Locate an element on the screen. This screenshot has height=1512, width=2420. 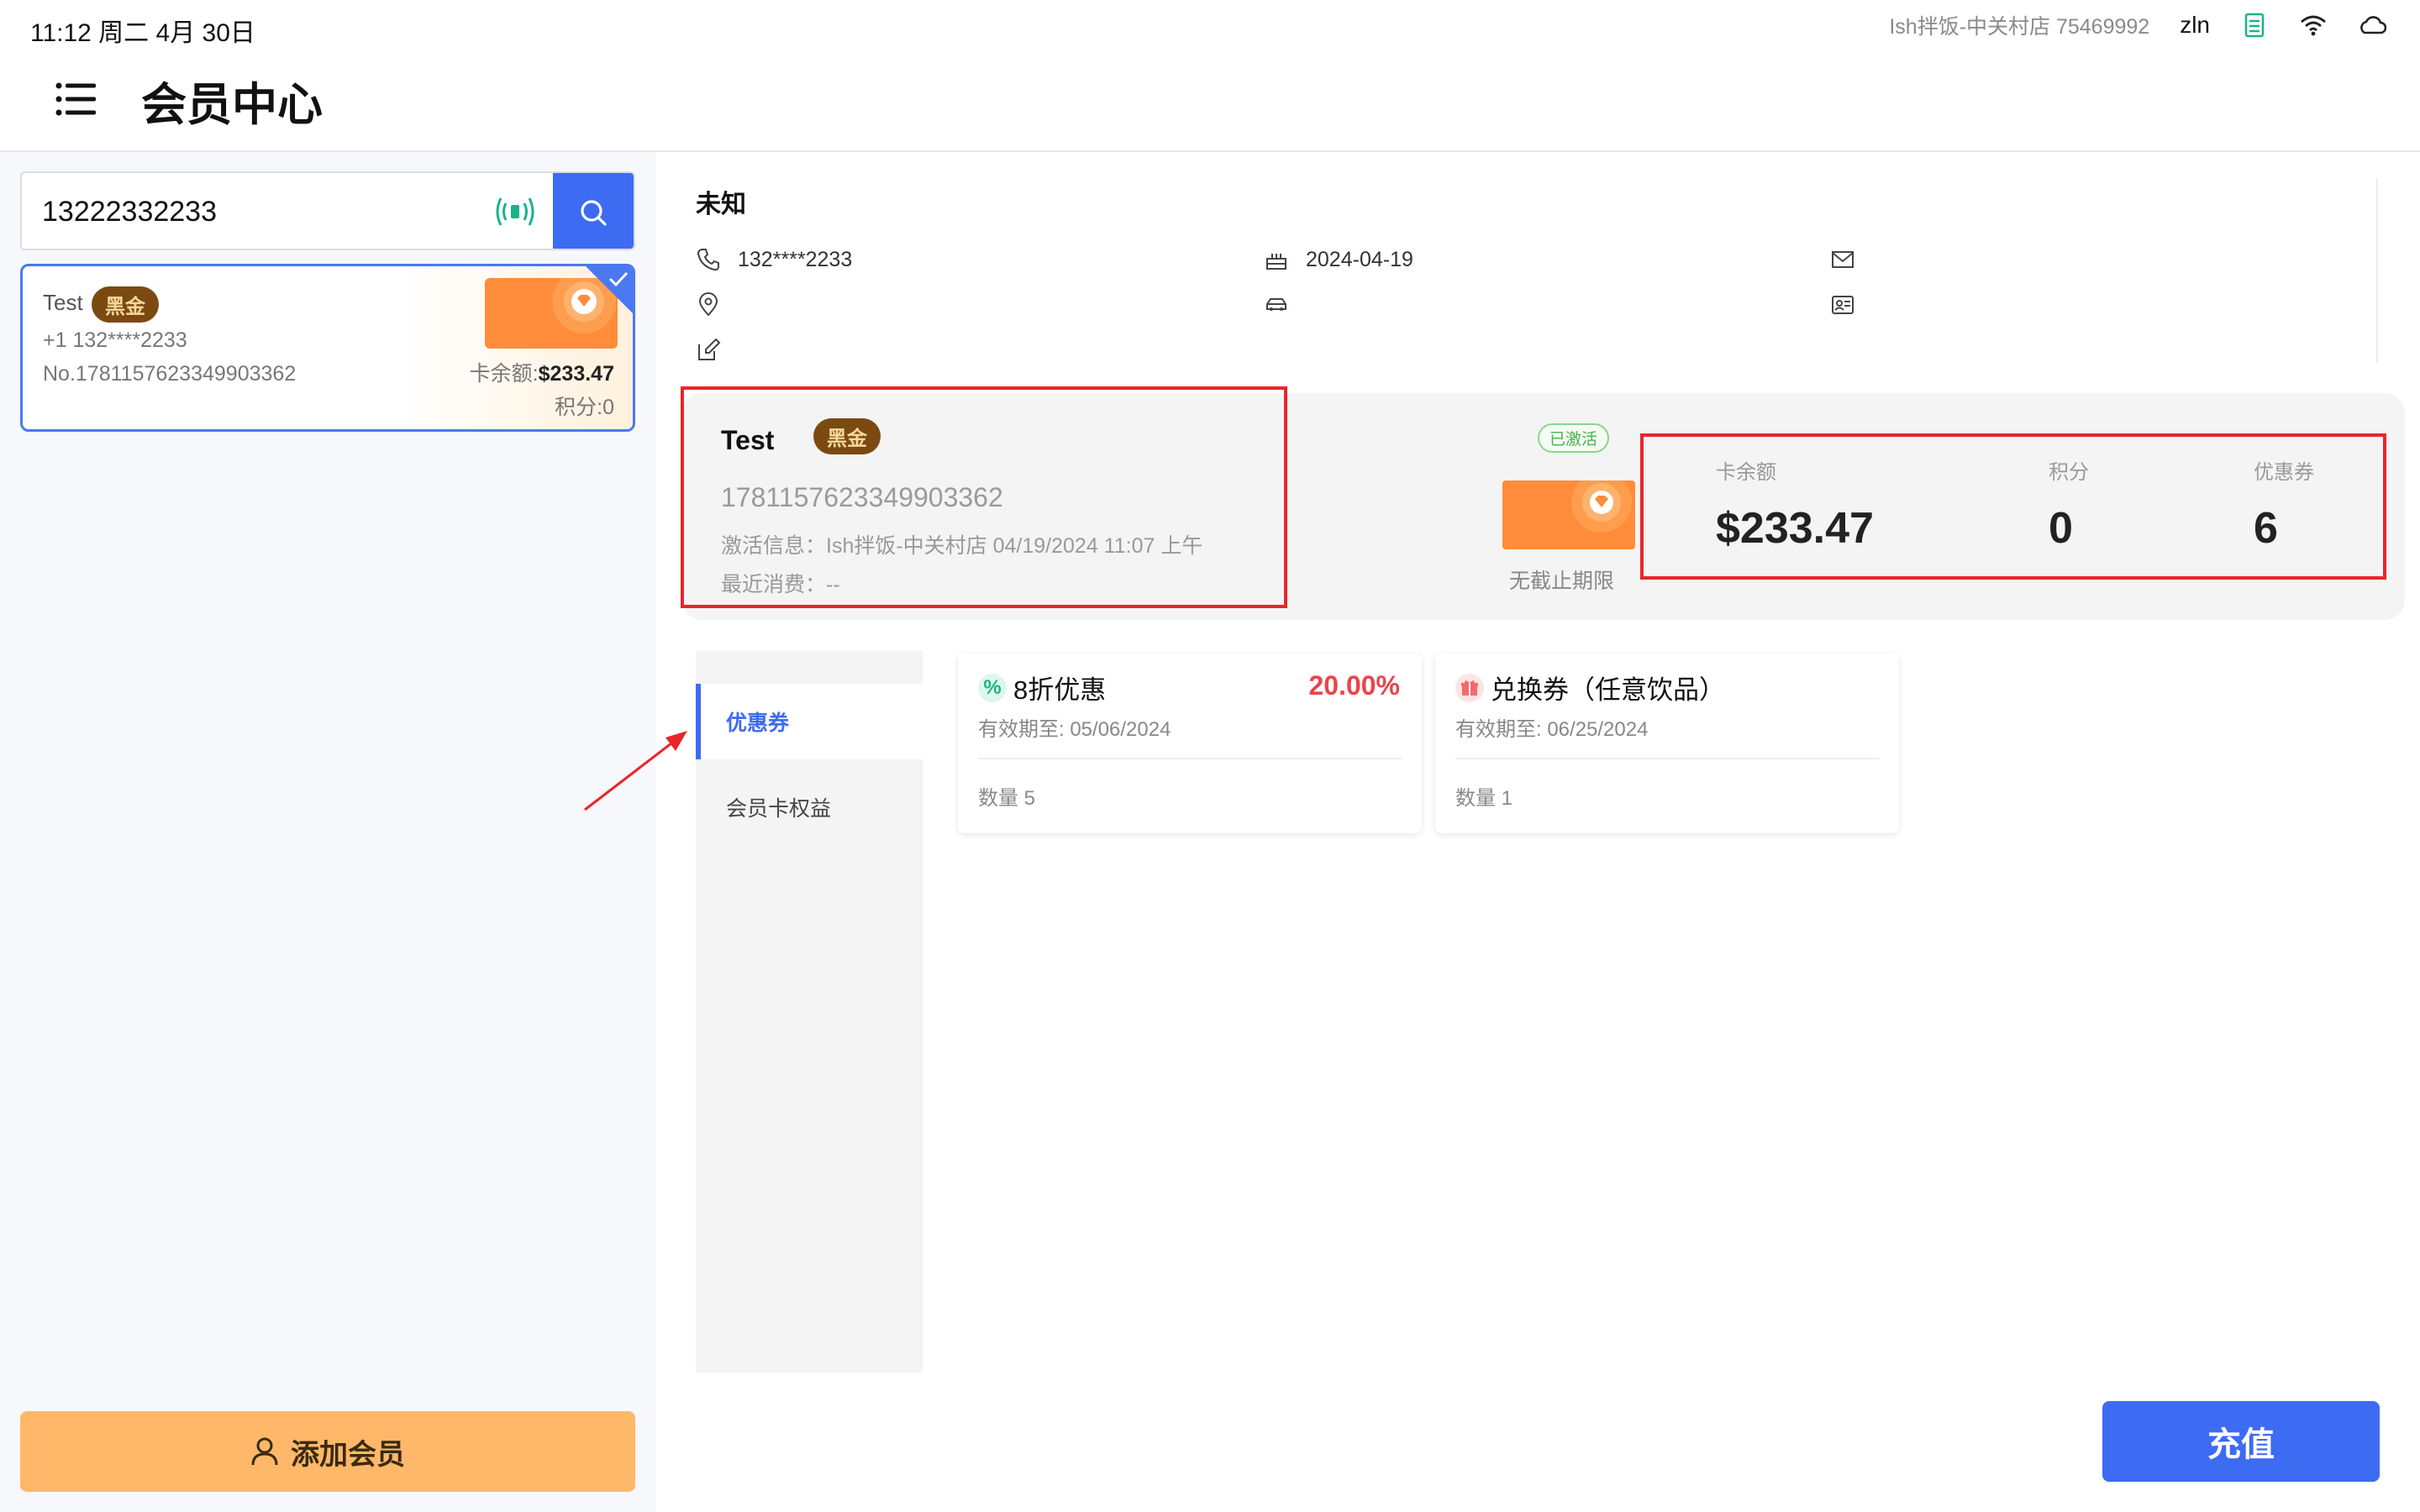
profile-name: 未知 is located at coordinates (721, 204).